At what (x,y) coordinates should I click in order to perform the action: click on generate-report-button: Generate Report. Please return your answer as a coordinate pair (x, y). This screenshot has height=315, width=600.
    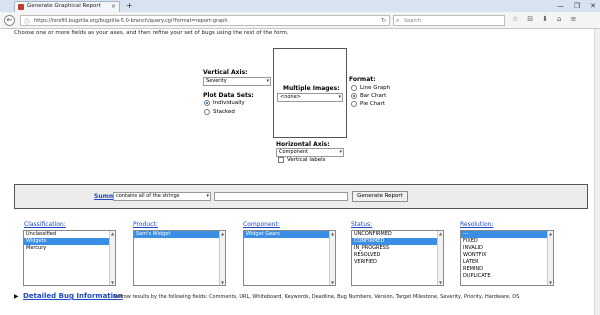
    Looking at the image, I should click on (380, 196).